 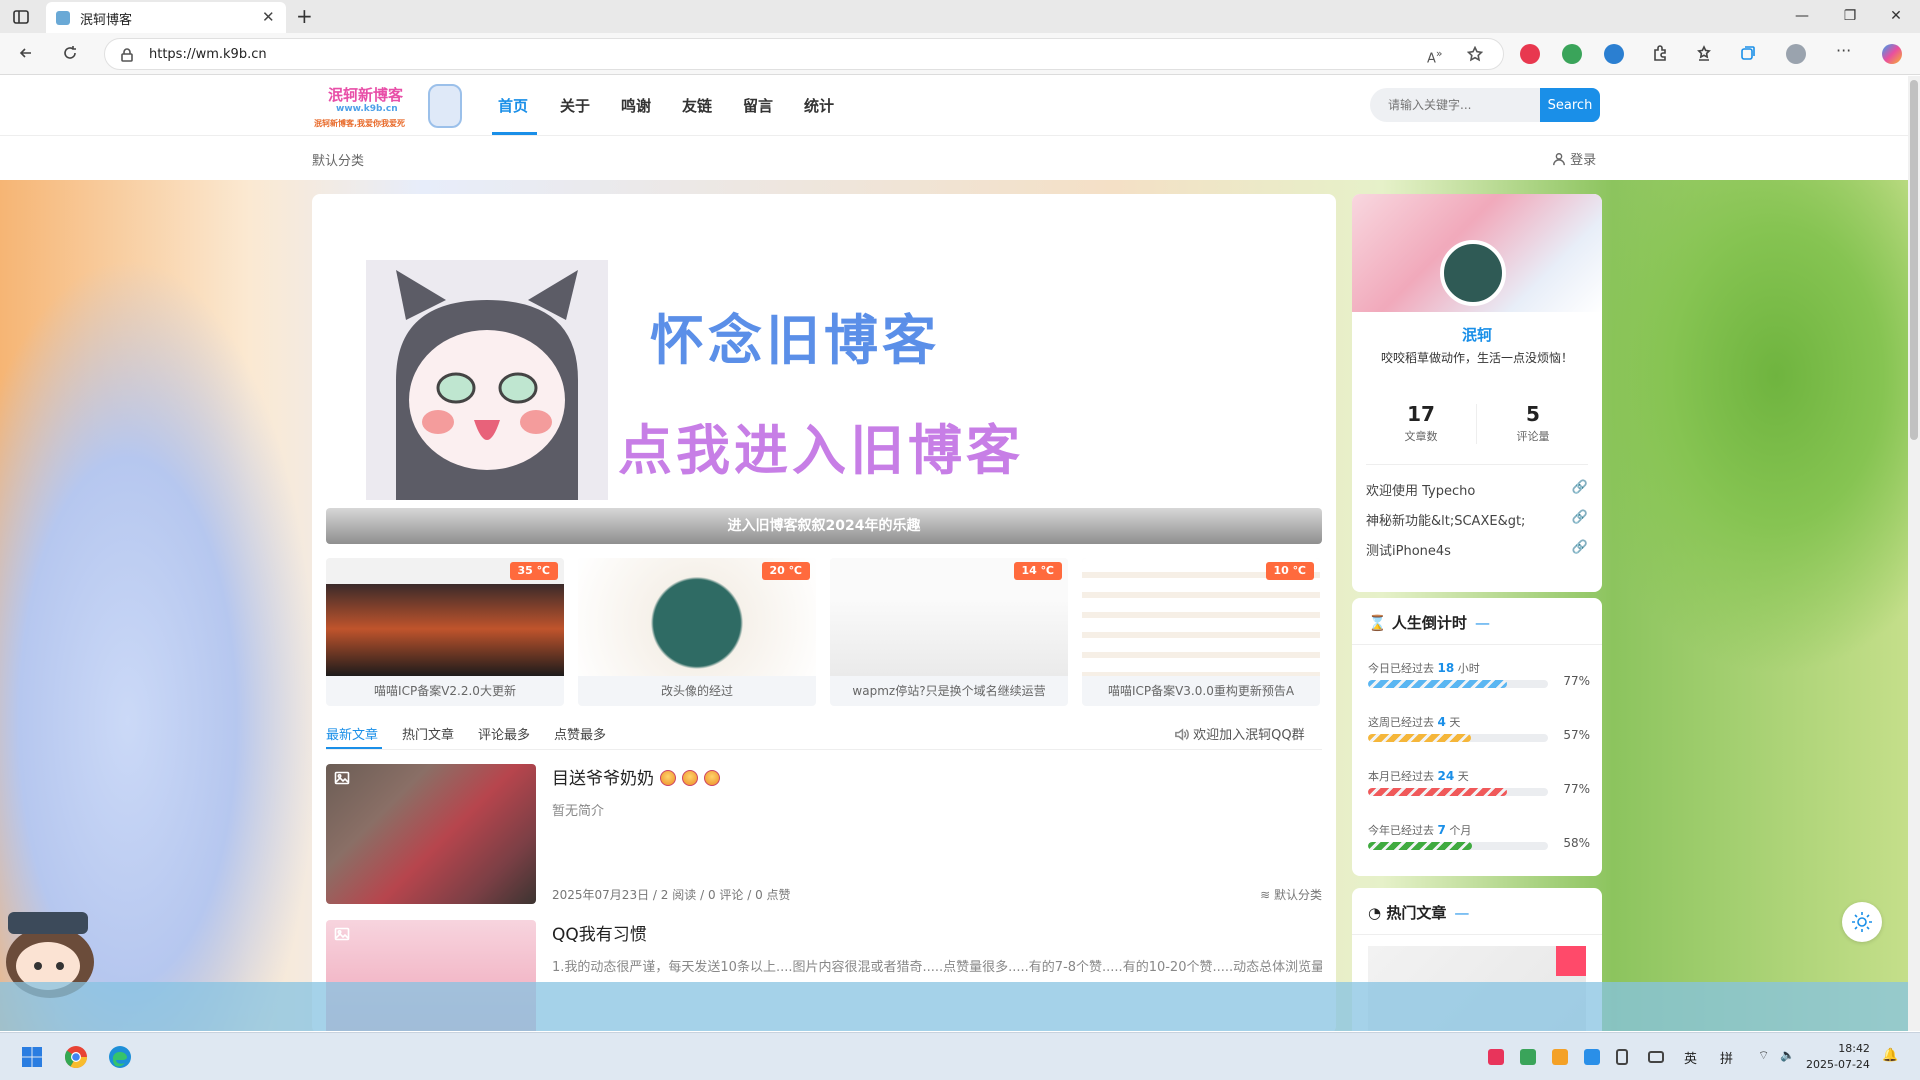 What do you see at coordinates (697, 105) in the screenshot?
I see `nav-friend-links: 友链` at bounding box center [697, 105].